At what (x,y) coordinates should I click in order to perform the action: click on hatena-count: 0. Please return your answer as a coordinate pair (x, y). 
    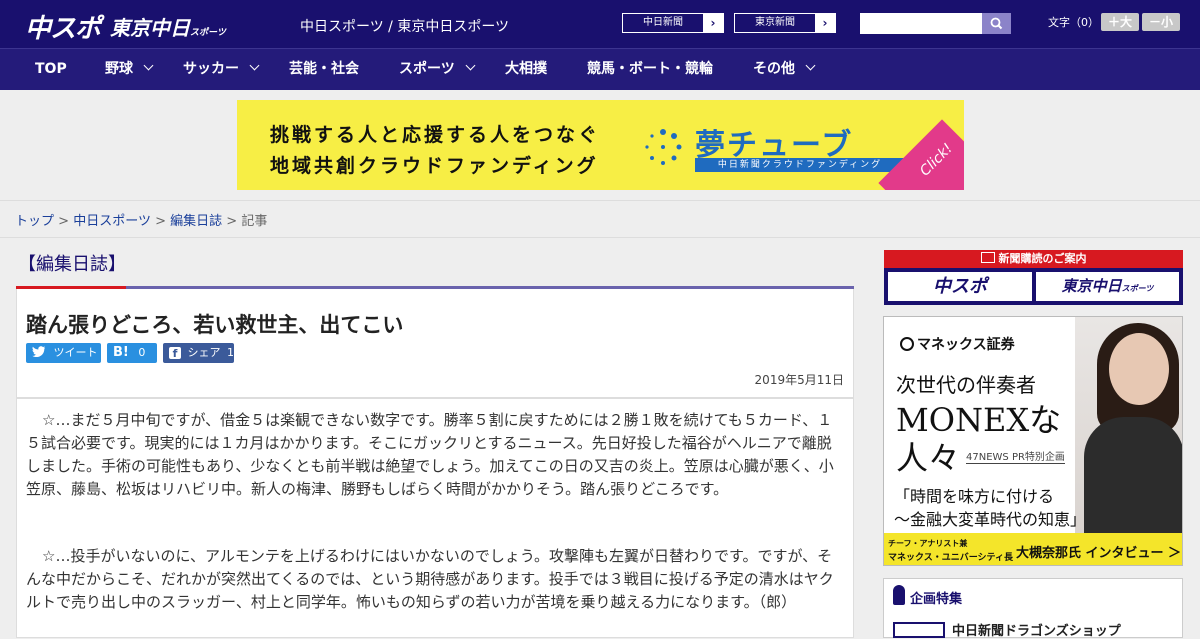
    Looking at the image, I should click on (142, 352).